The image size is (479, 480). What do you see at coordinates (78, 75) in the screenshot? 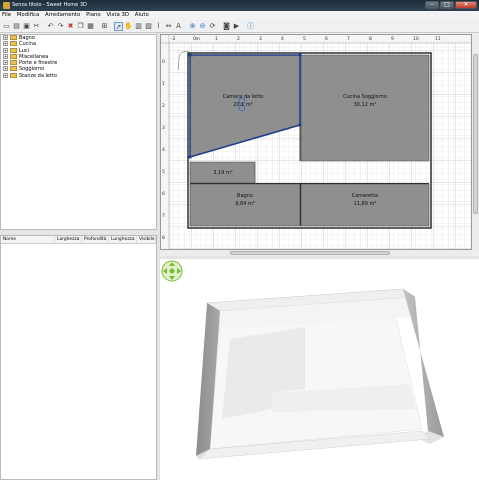
I see `catalog-category-stanze-letto: + Stanze da letto` at bounding box center [78, 75].